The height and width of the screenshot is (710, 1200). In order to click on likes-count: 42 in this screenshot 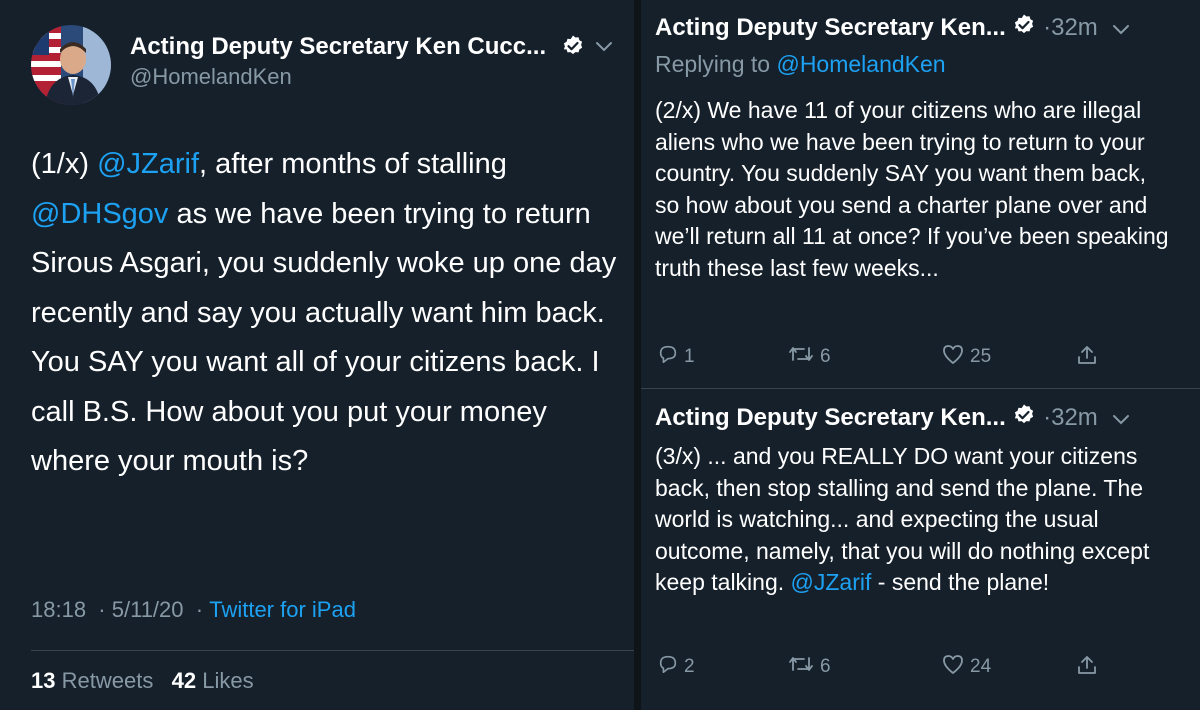, I will do `click(184, 680)`.